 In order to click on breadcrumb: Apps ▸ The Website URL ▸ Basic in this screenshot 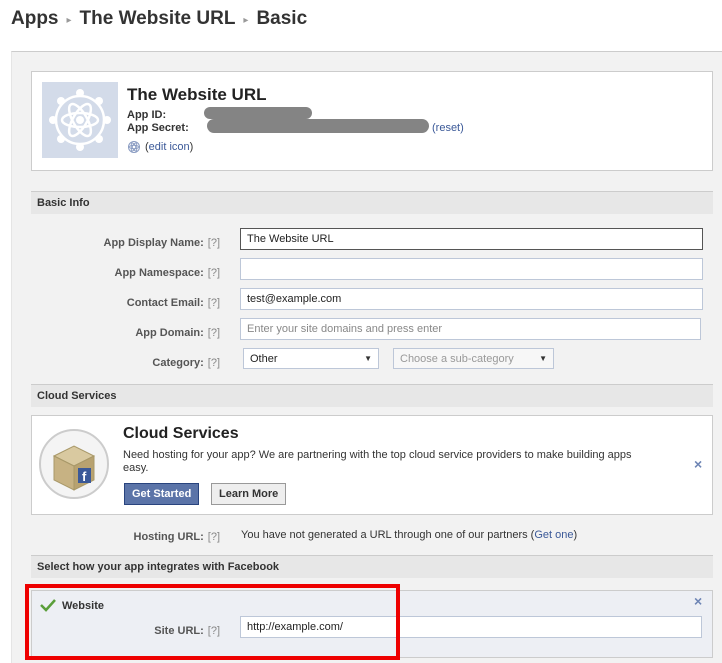, I will do `click(159, 19)`.